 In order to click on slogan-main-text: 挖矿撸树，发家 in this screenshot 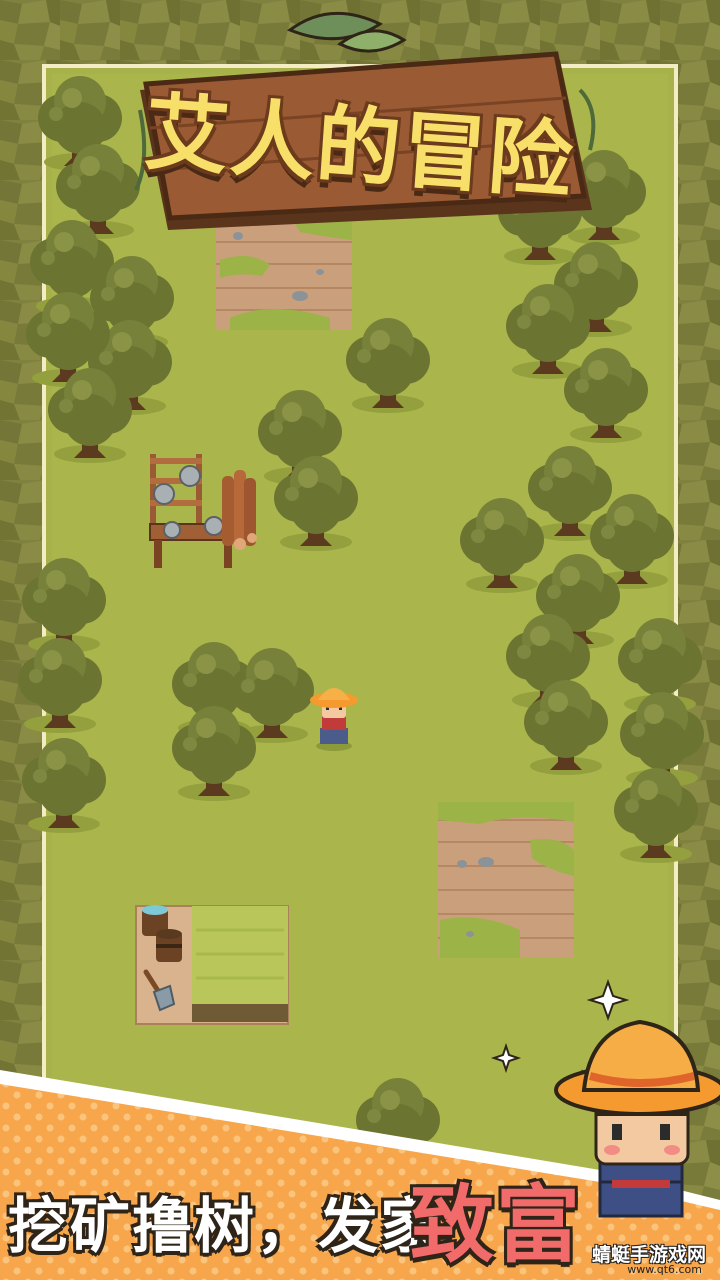, I will do `click(225, 1227)`.